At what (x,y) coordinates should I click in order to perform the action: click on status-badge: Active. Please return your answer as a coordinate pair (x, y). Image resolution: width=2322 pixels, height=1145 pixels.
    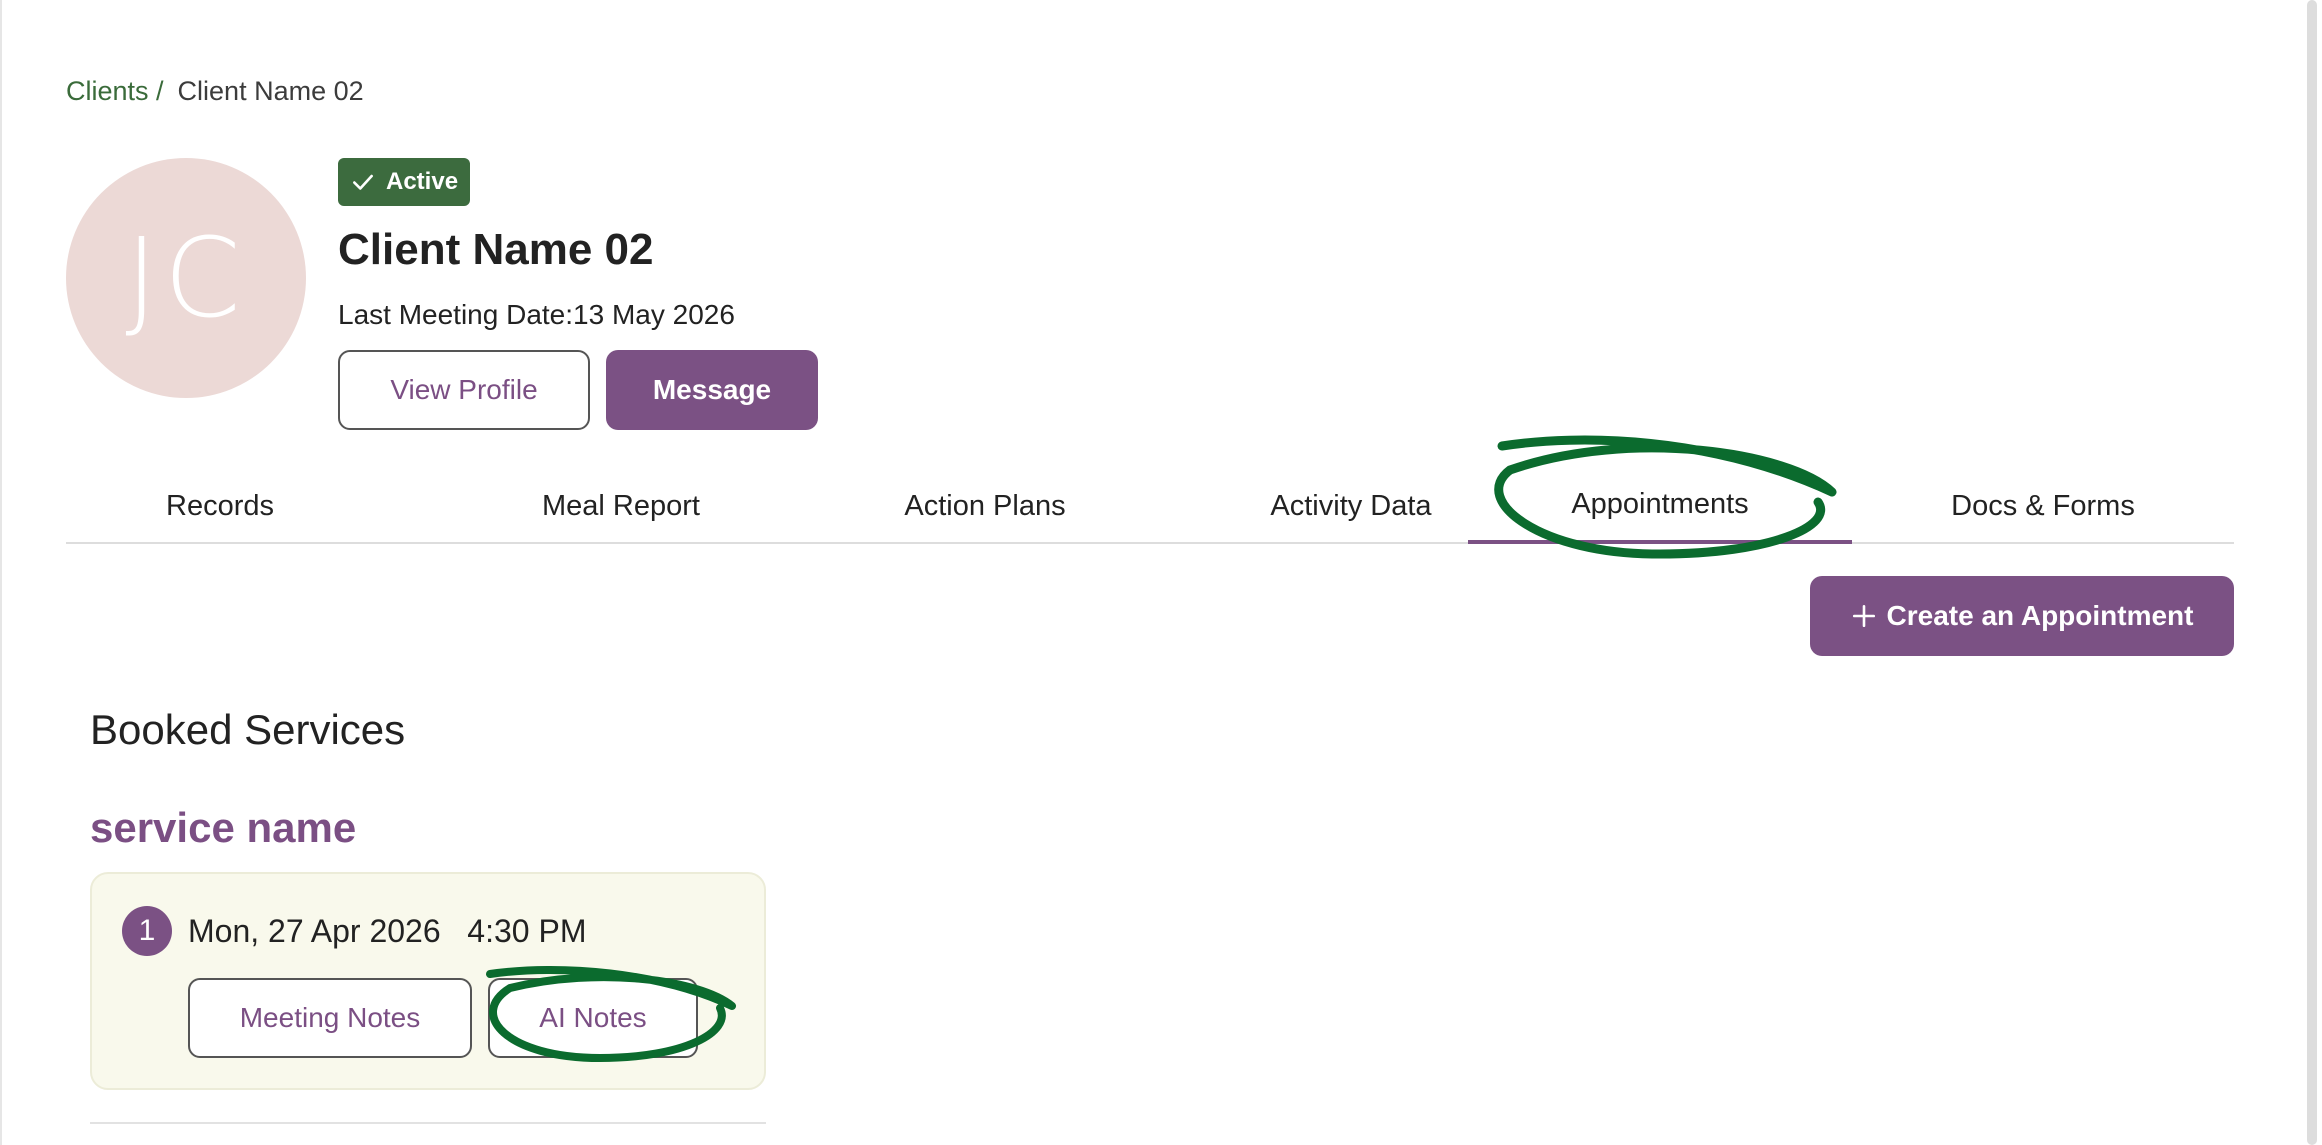
    Looking at the image, I should click on (404, 182).